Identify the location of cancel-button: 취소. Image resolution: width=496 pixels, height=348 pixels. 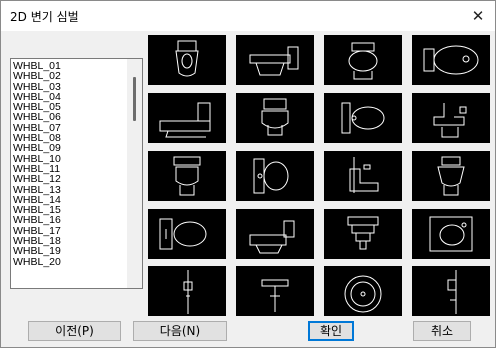
(442, 331).